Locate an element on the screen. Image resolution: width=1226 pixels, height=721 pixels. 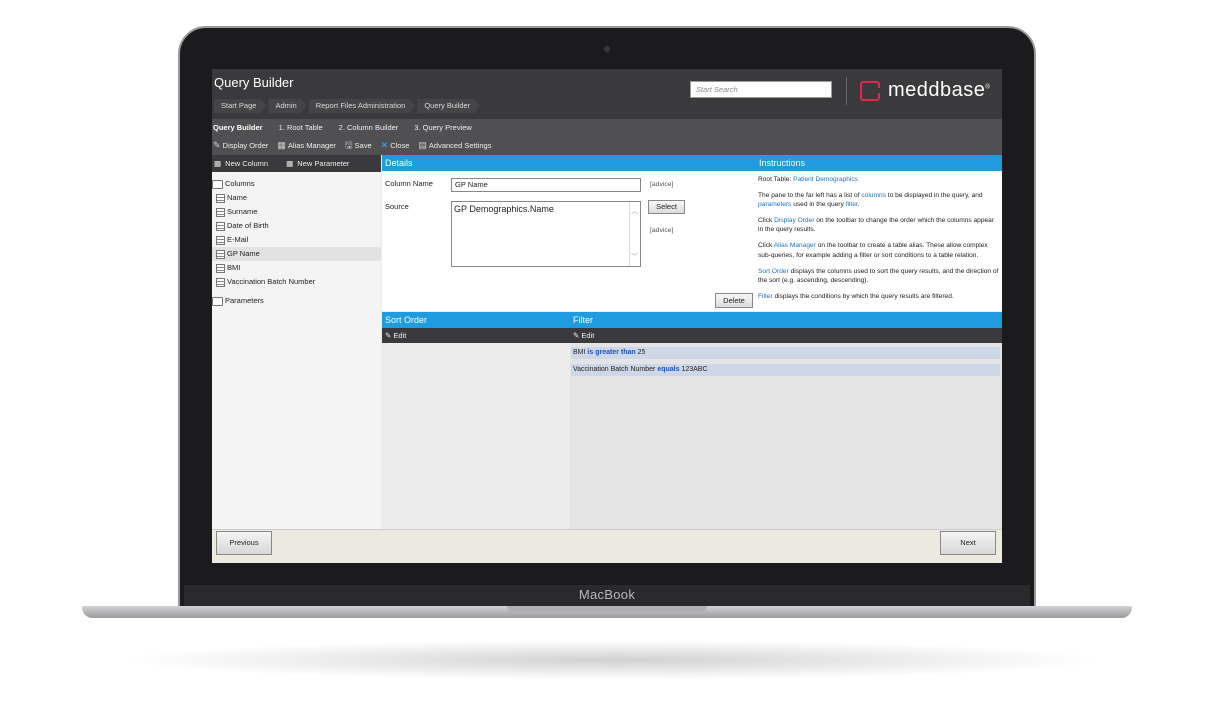
sort-order-link: Sort Order is located at coordinates (773, 271).